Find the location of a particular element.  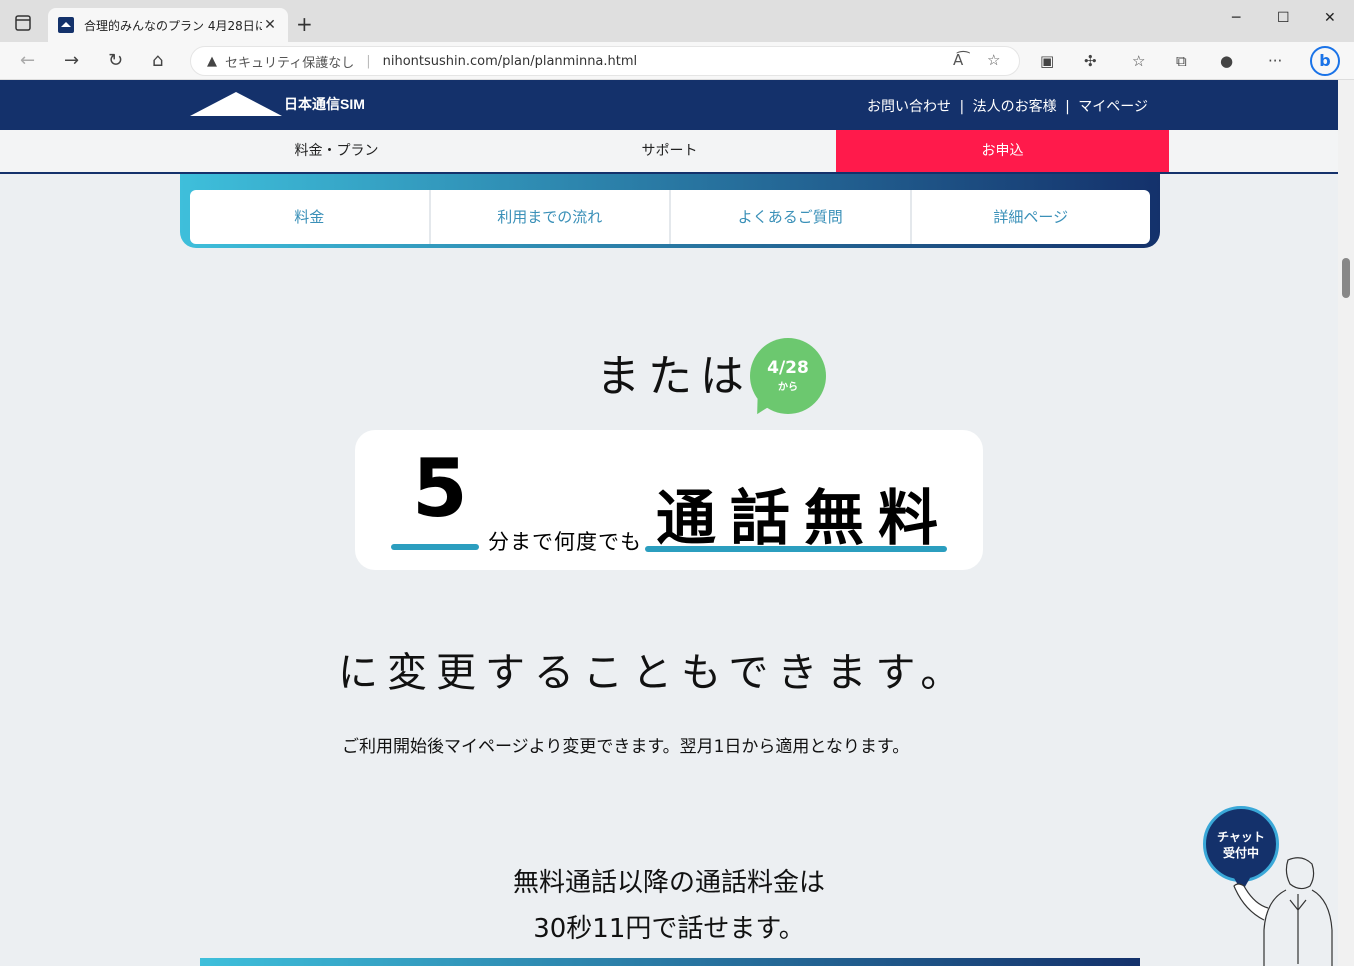

scrollbar-thumb is located at coordinates (1346, 278).